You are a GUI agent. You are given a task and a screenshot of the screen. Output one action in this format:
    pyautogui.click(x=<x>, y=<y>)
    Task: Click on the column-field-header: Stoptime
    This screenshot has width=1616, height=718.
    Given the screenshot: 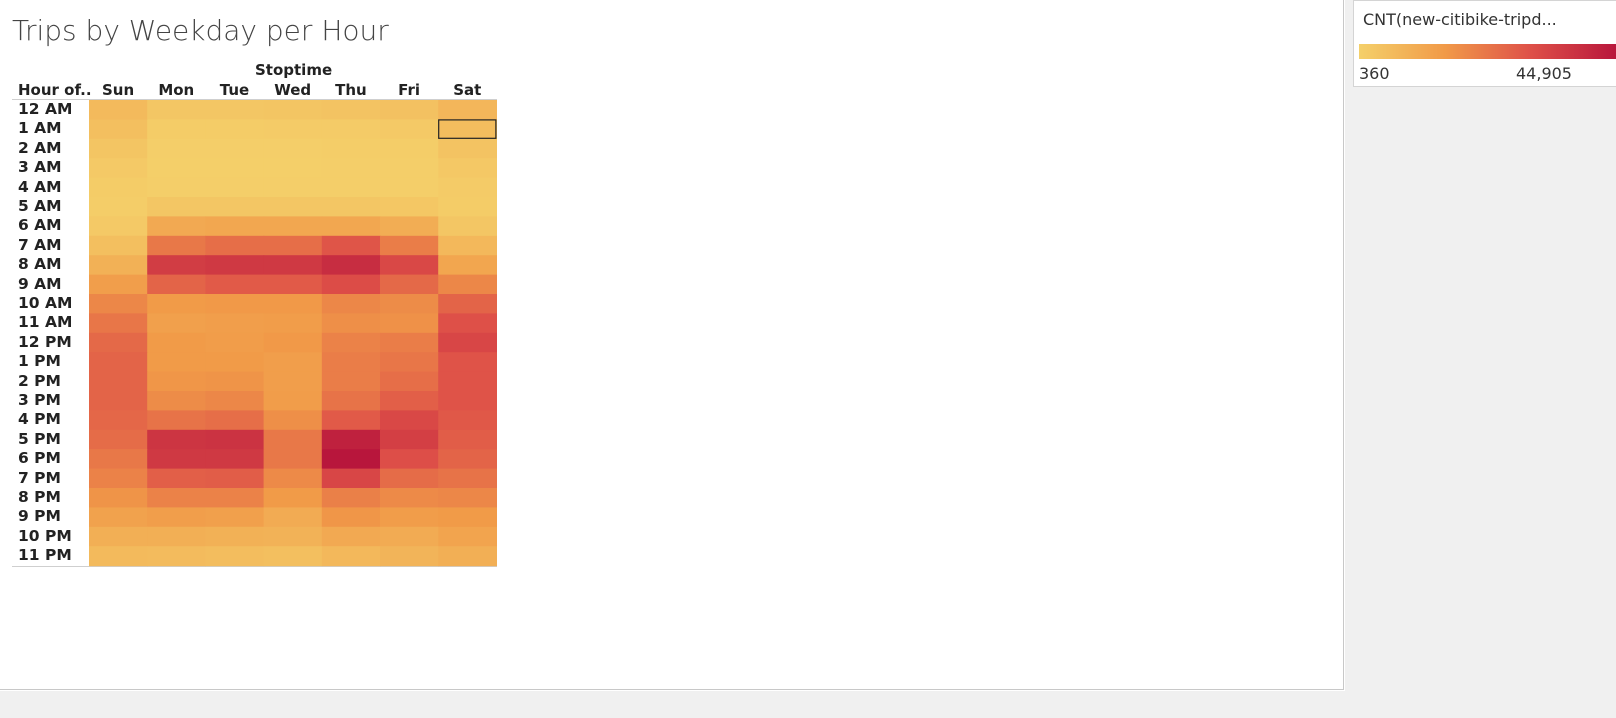 What is the action you would take?
    pyautogui.click(x=293, y=70)
    